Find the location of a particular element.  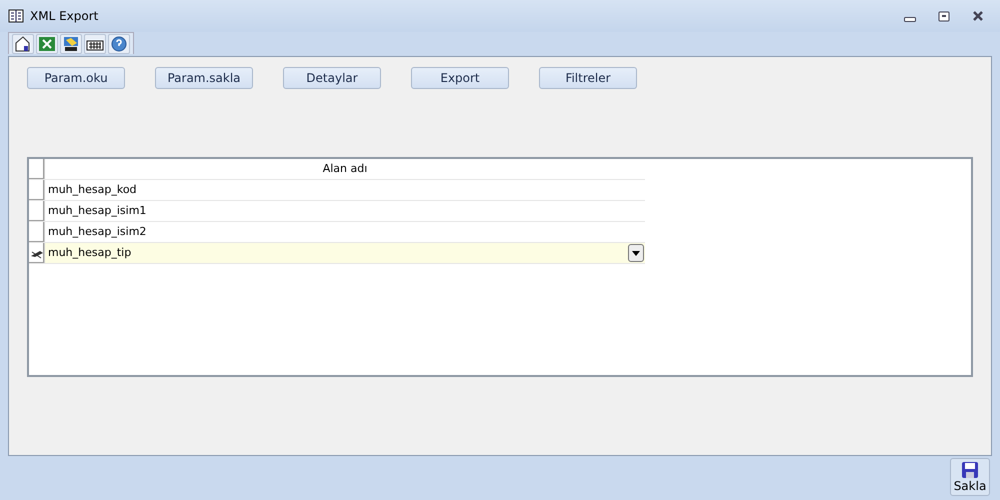

caret-icon is located at coordinates (636, 253).